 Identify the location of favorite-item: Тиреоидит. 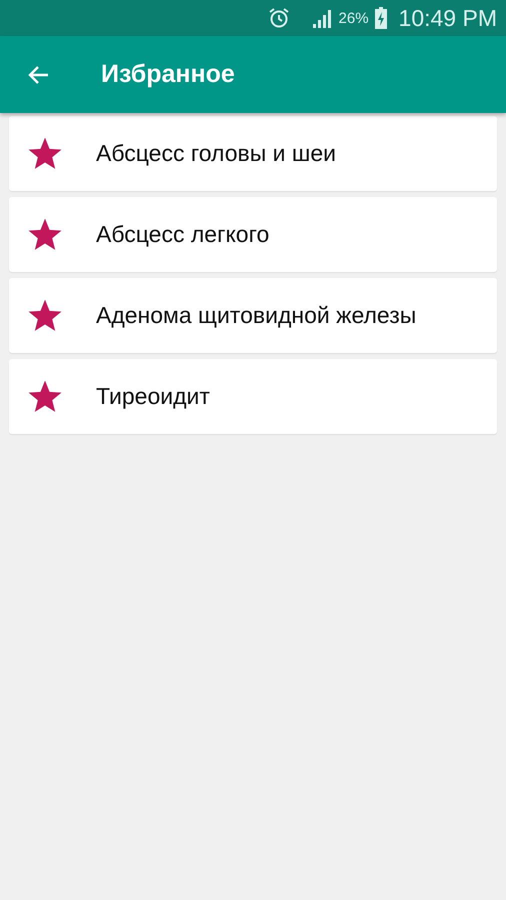
(253, 396).